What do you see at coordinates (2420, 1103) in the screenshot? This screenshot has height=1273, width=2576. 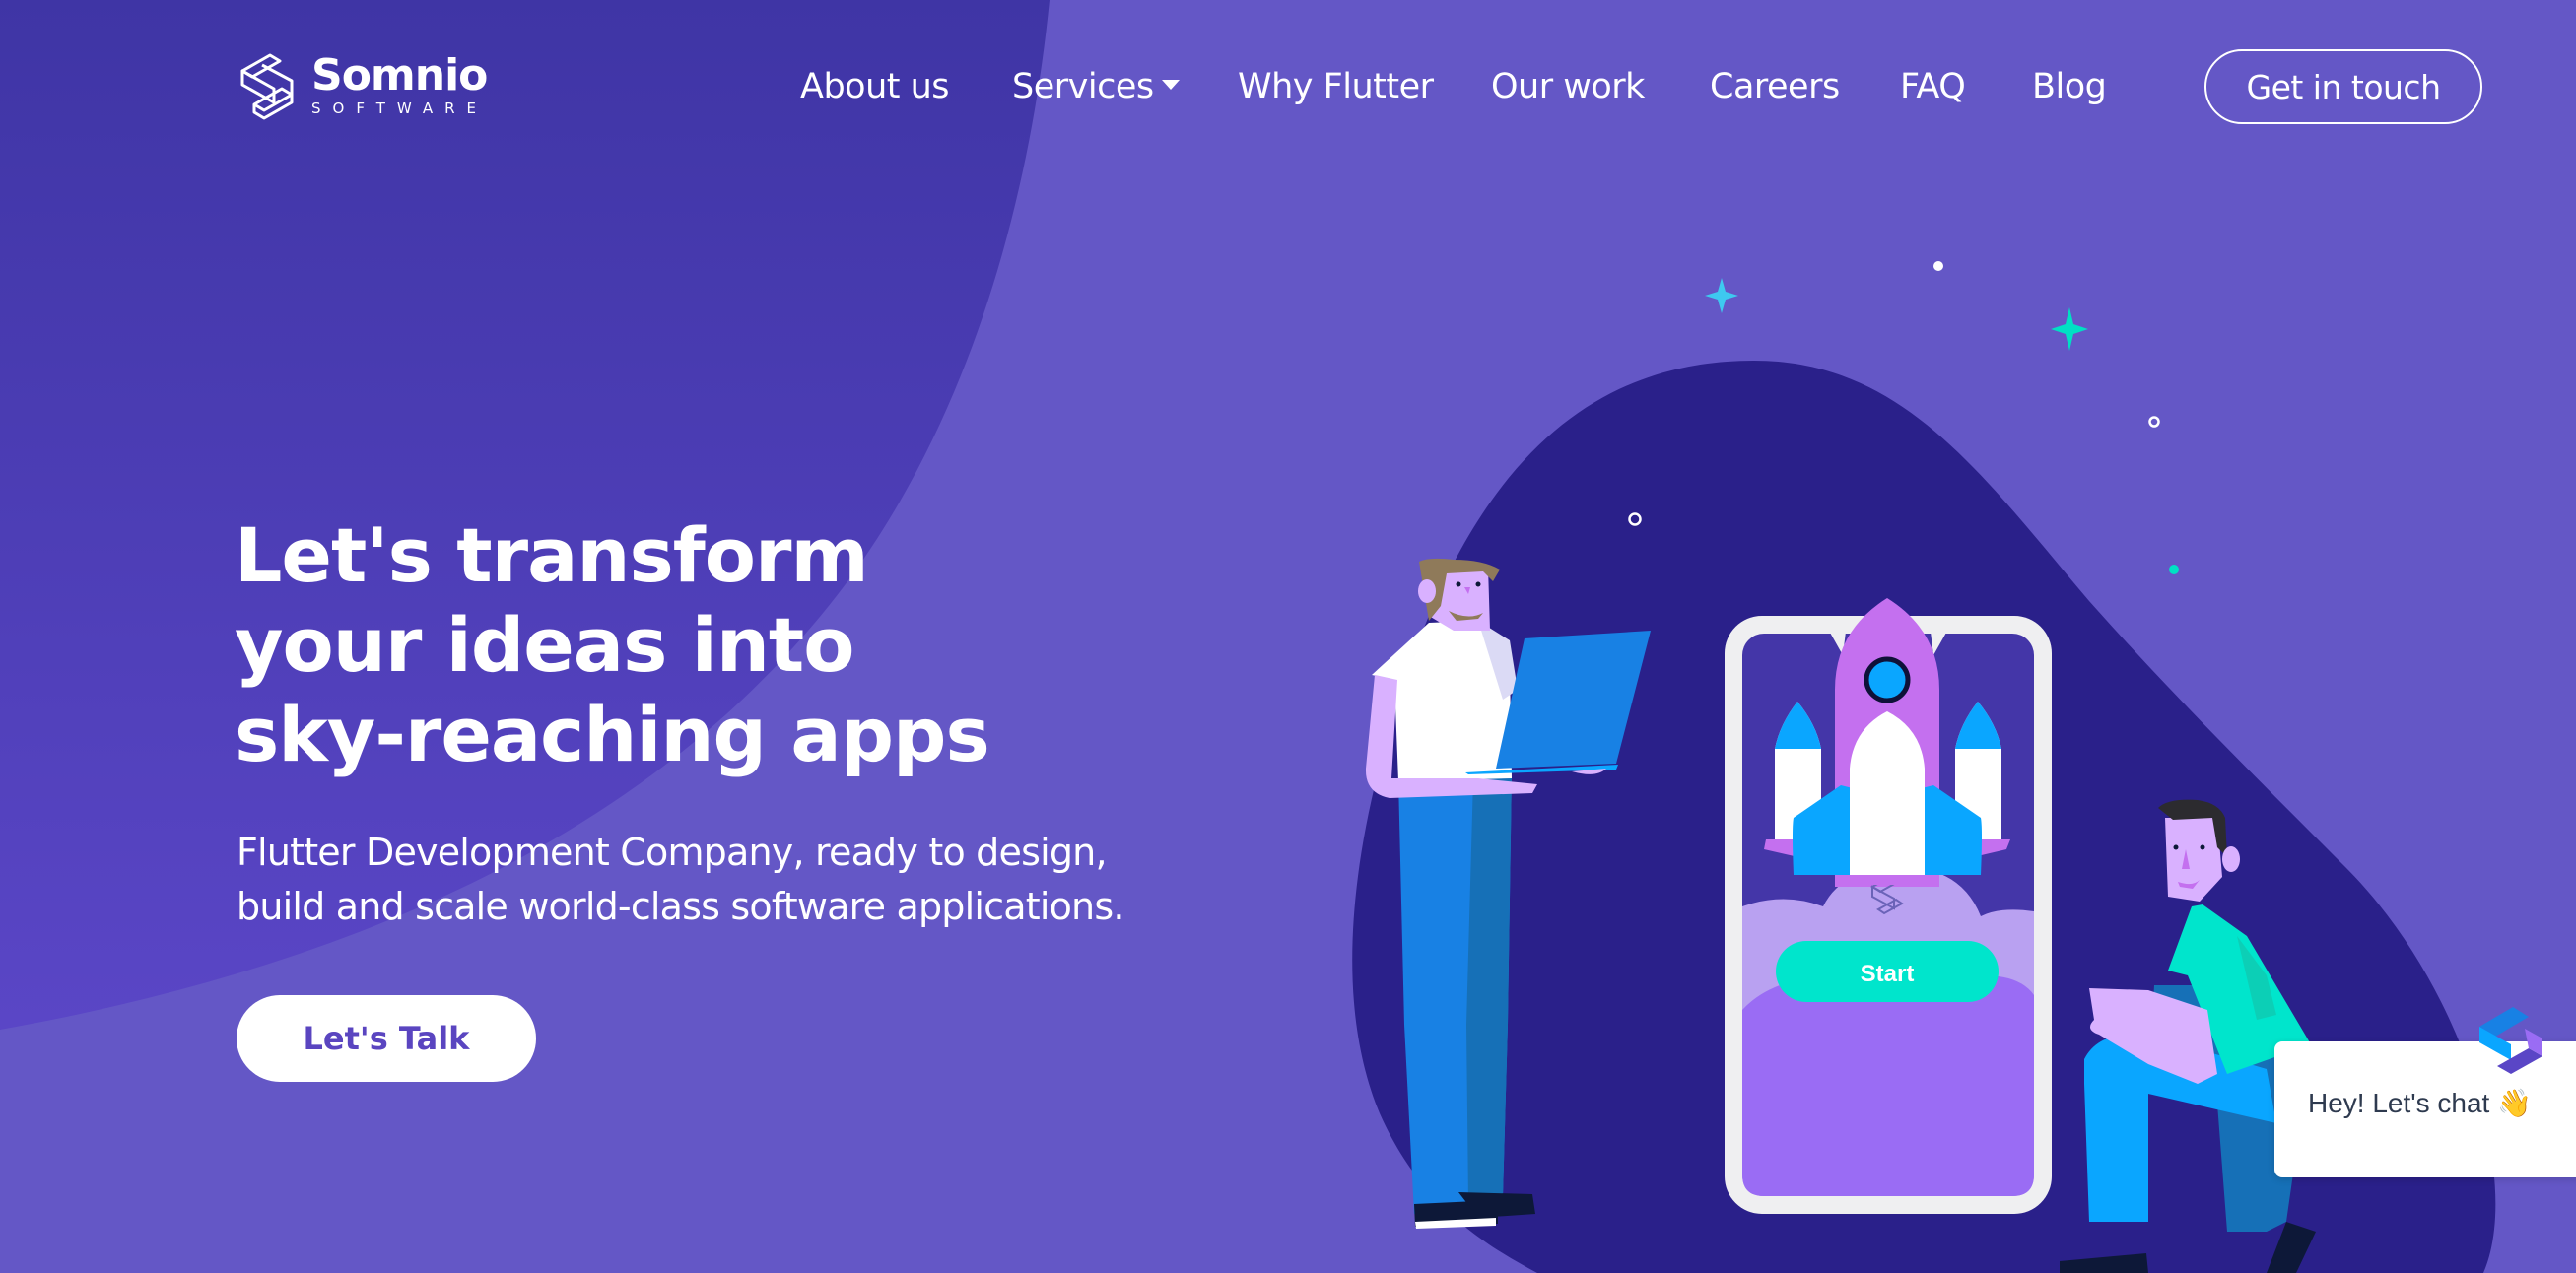 I see `chat-widget-text: Hey! Let's chat 👋` at bounding box center [2420, 1103].